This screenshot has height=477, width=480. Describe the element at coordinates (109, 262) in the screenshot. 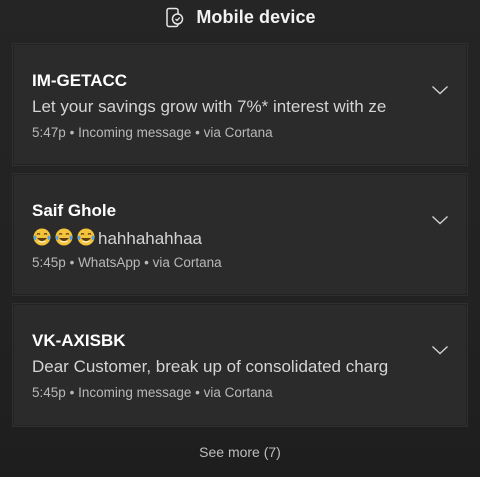

I see `notification-source: WhatsApp` at that location.